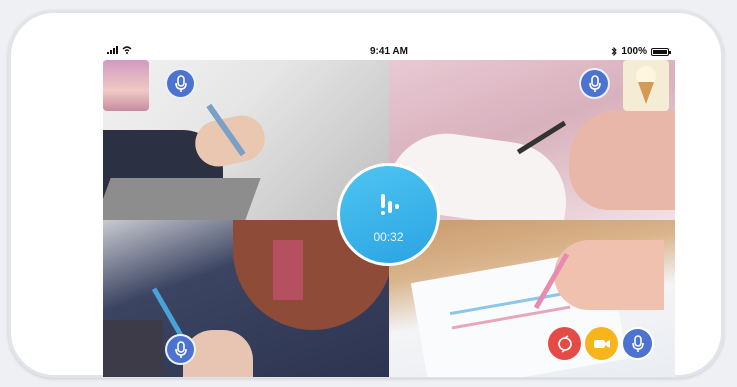 Image resolution: width=737 pixels, height=387 pixels. What do you see at coordinates (541, 137) in the screenshot?
I see `pen-shape` at bounding box center [541, 137].